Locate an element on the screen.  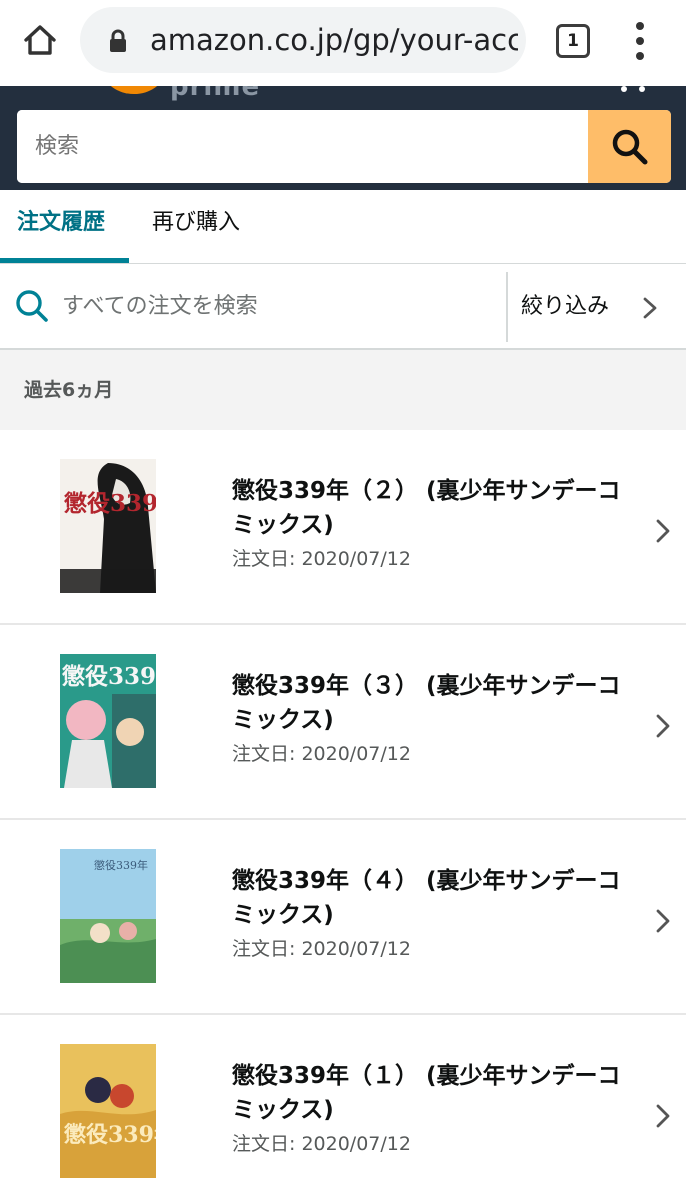
order-item-title: 懲役339年（２） (裏少年サンデーコミックス) is located at coordinates (432, 508).